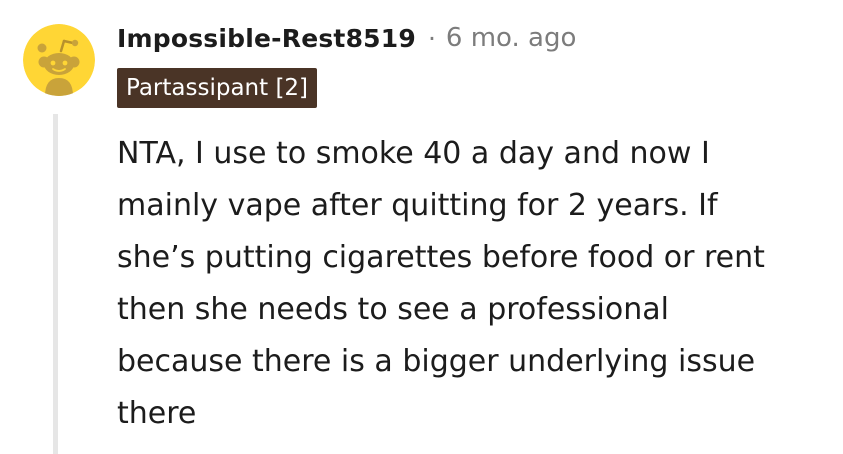 The height and width of the screenshot is (454, 843). What do you see at coordinates (511, 38) in the screenshot?
I see `timestamp: 6 mo. ago` at bounding box center [511, 38].